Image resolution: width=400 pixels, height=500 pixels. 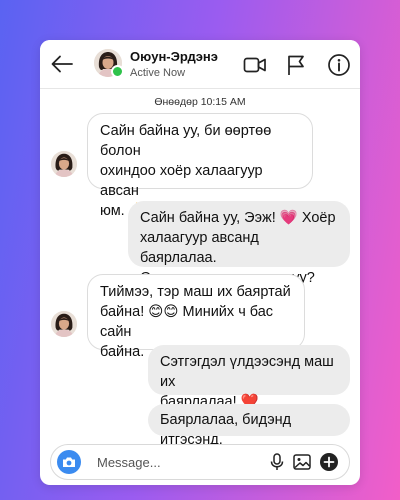 What do you see at coordinates (186, 141) in the screenshot?
I see `message-line: Сайн байна уу, би өөртөө болон` at bounding box center [186, 141].